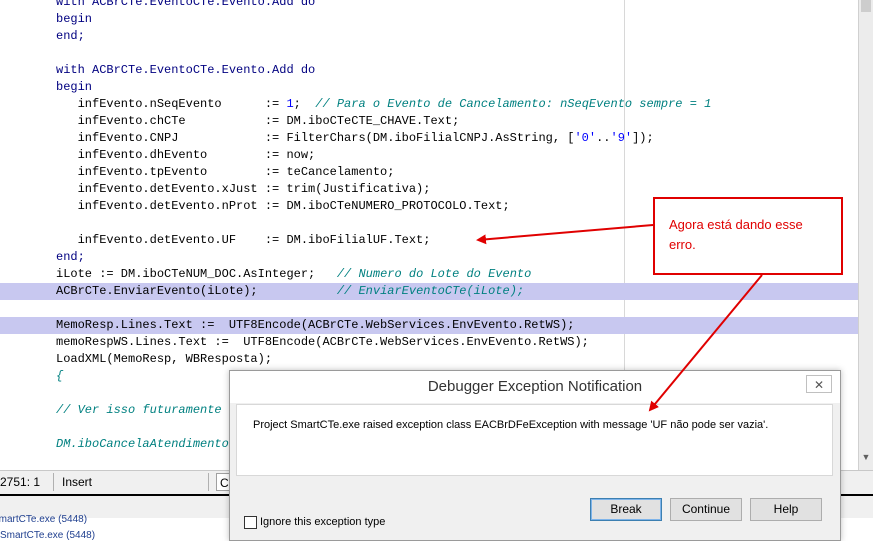  What do you see at coordinates (865, 235) in the screenshot?
I see `vertical-scrollbar: ▼` at bounding box center [865, 235].